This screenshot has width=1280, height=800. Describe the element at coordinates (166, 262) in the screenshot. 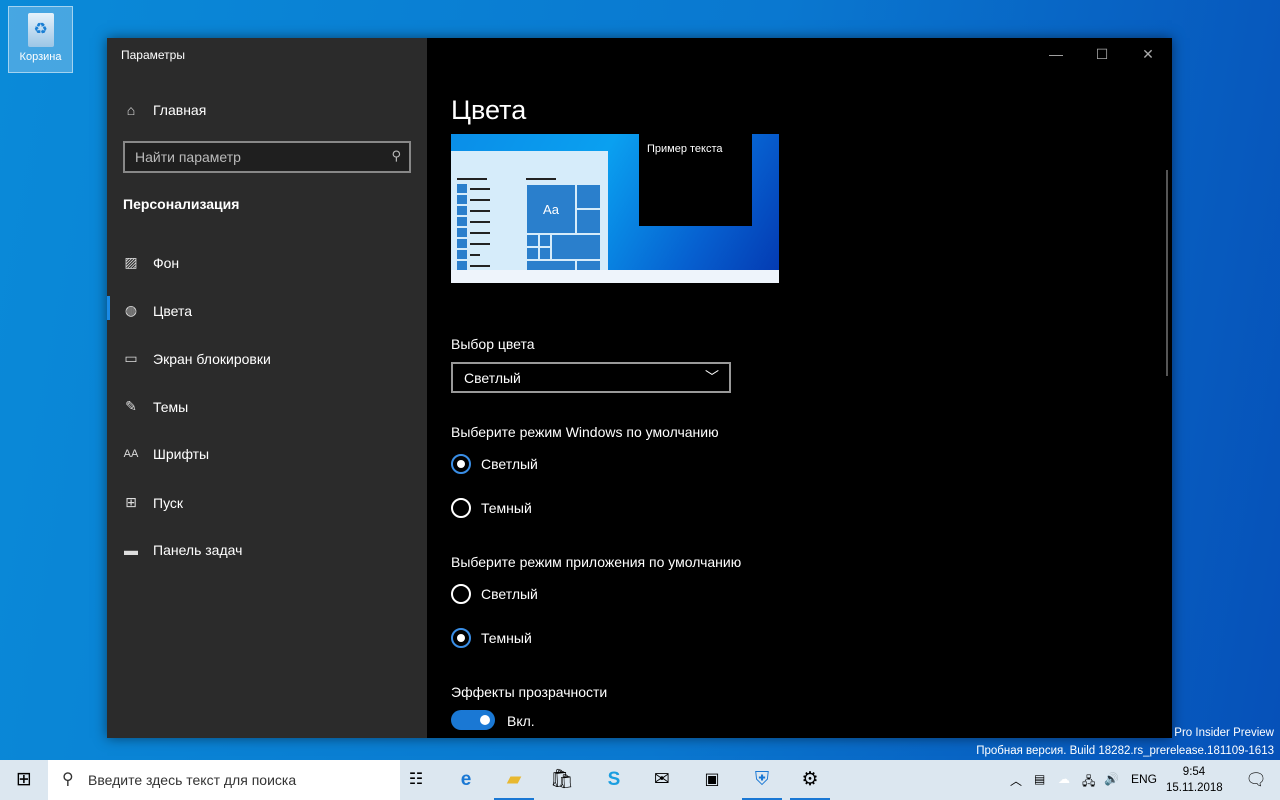

I see `item-label: Фон` at that location.